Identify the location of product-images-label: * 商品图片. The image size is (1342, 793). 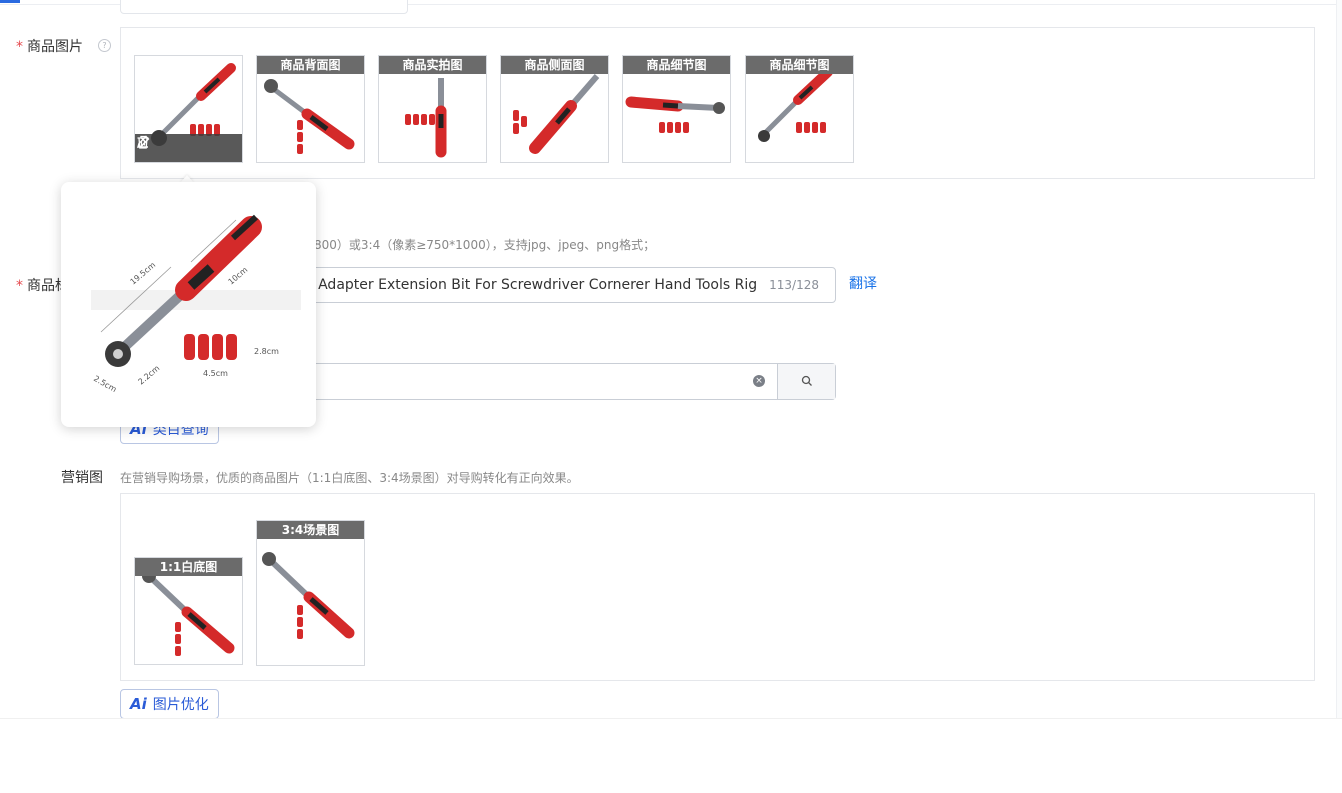
(49, 46).